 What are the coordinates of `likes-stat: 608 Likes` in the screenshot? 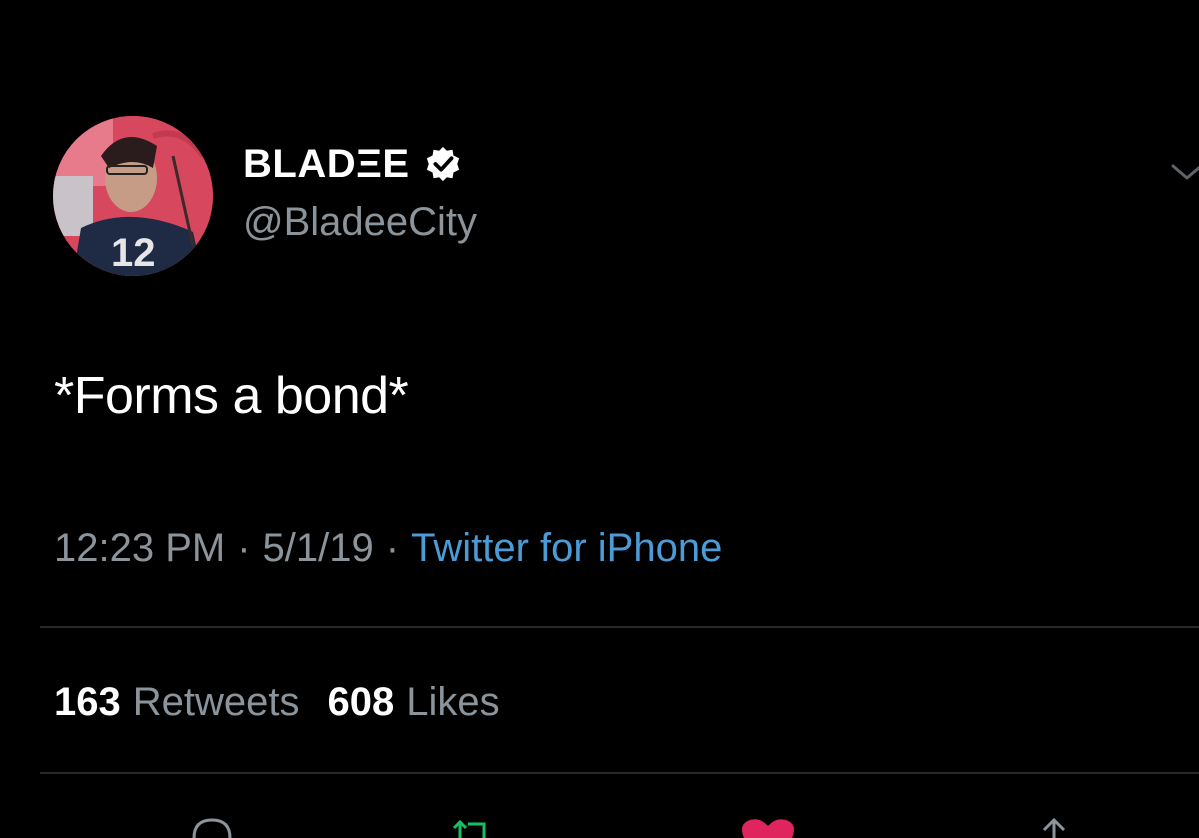 It's located at (414, 702).